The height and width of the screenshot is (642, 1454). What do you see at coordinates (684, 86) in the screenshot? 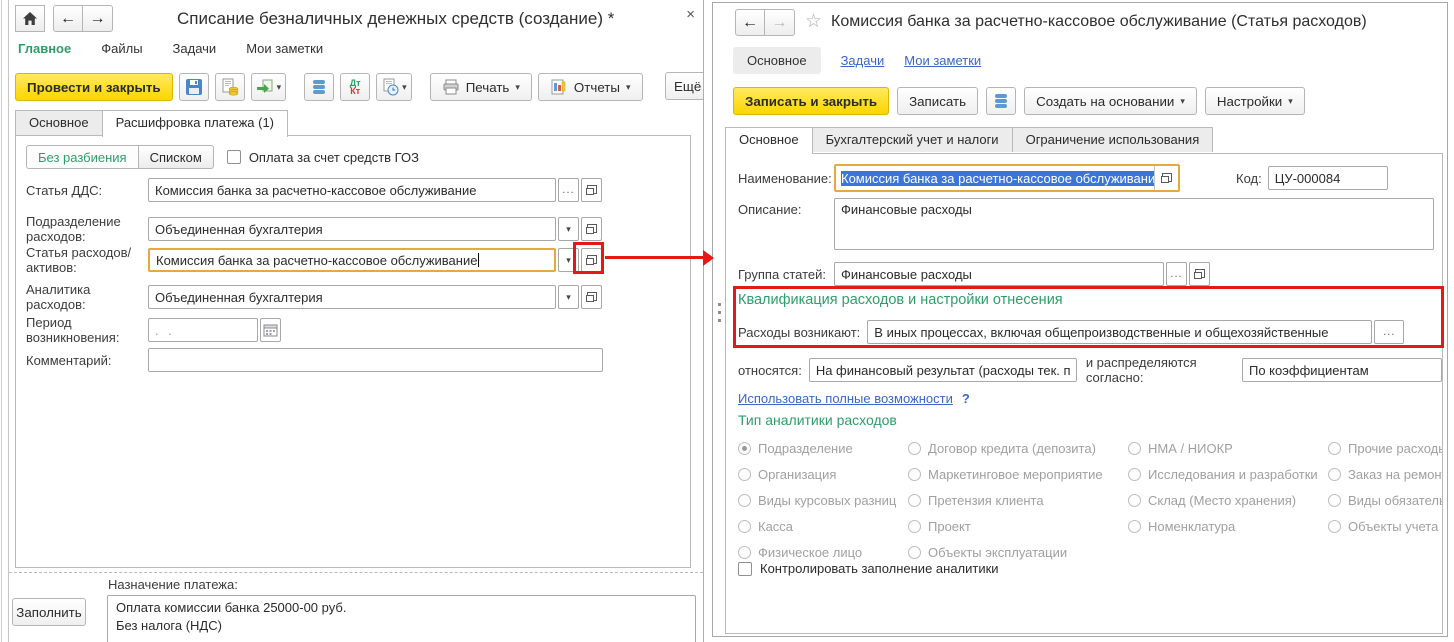
I see `more-button: Ещё` at bounding box center [684, 86].